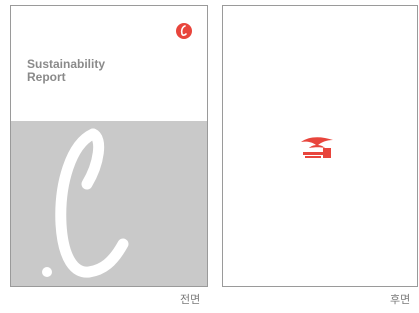  What do you see at coordinates (184, 31) in the screenshot?
I see `brand-l-logo-icon` at bounding box center [184, 31].